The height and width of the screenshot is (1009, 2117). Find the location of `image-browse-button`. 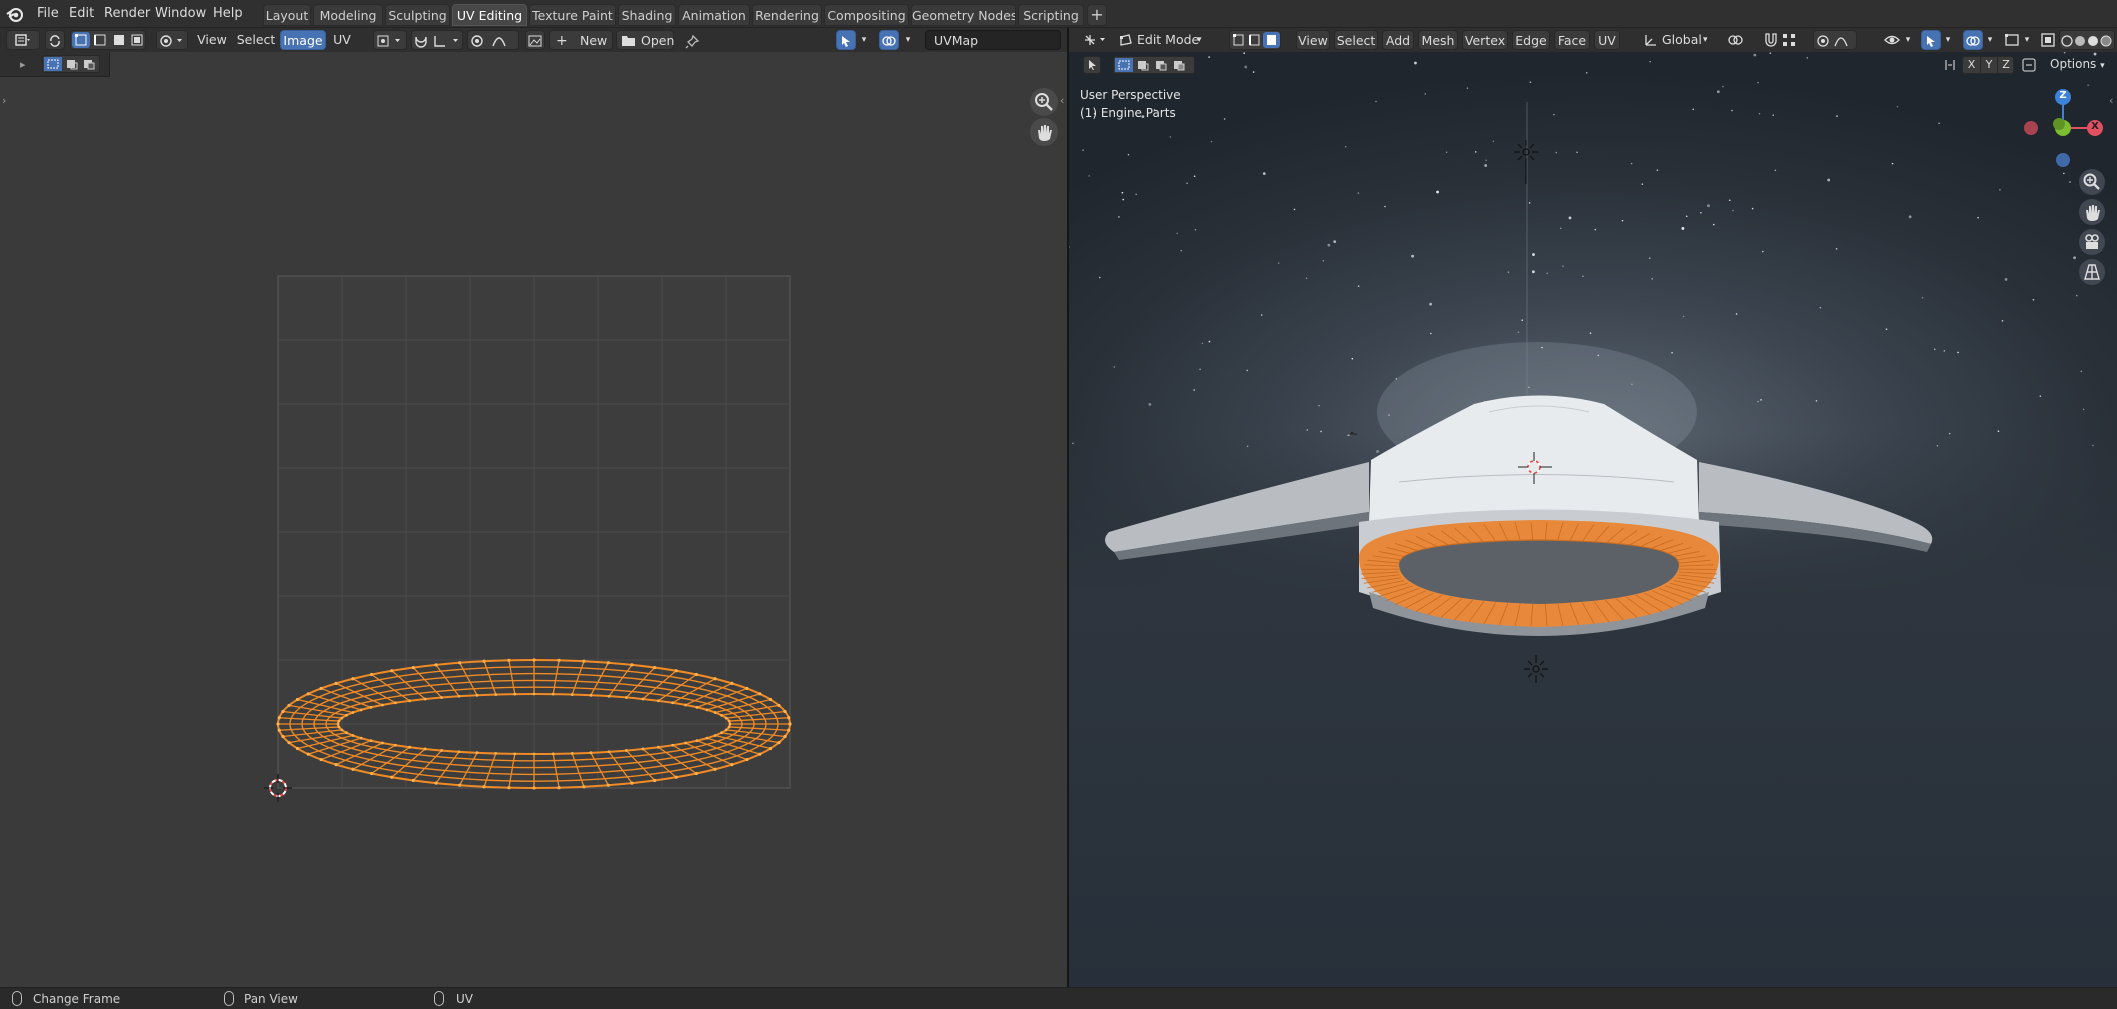

image-browse-button is located at coordinates (535, 40).